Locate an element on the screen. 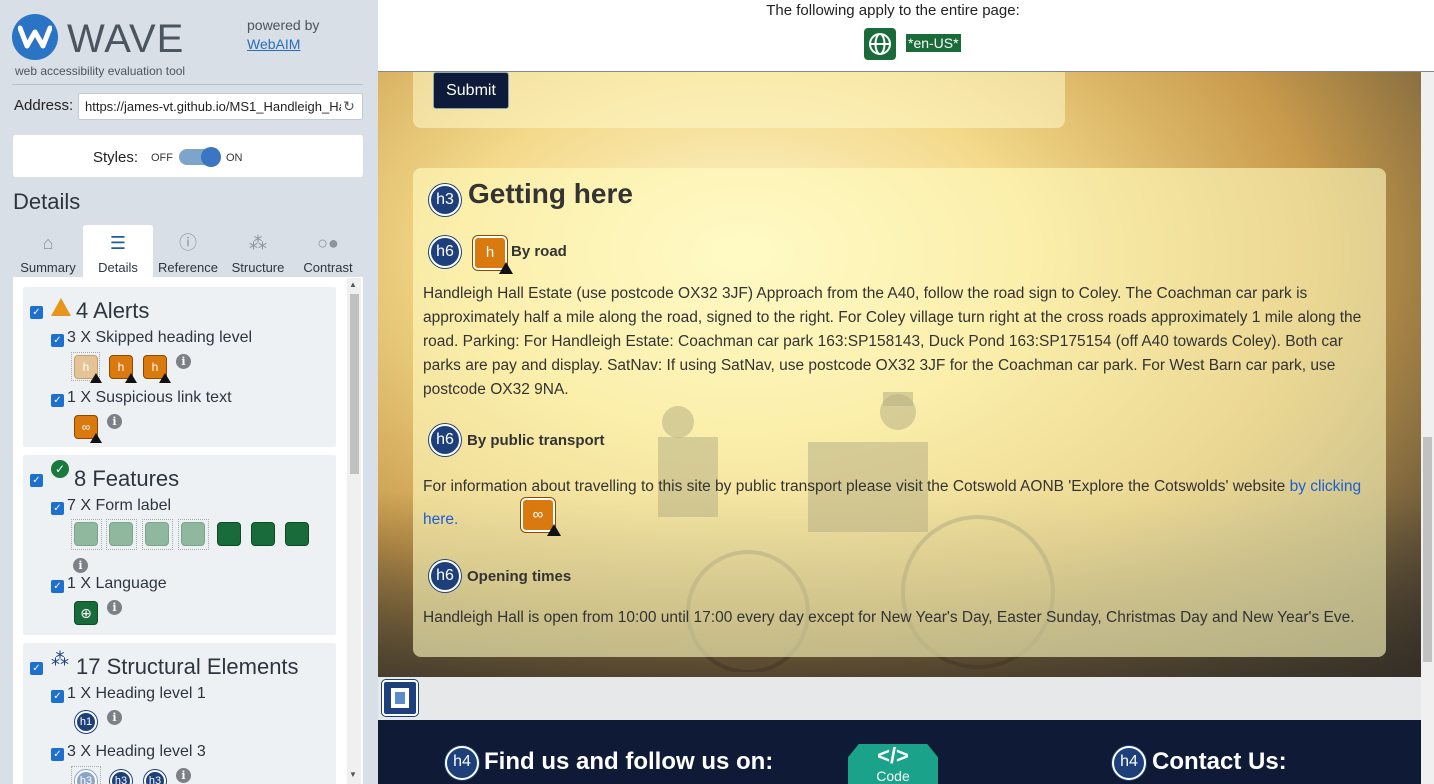  code-label: Code is located at coordinates (893, 776).